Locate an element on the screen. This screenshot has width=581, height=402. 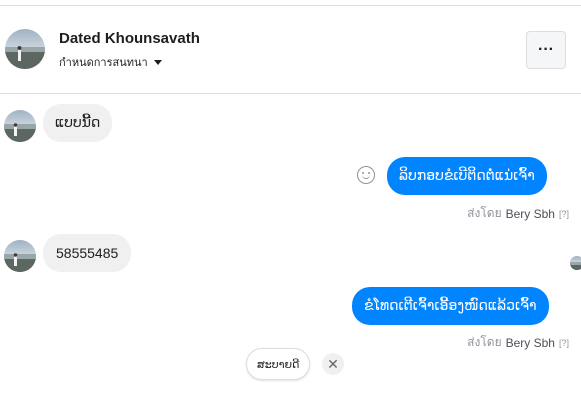
quick-reply-chip: ສະບາຍດີ is located at coordinates (278, 364).